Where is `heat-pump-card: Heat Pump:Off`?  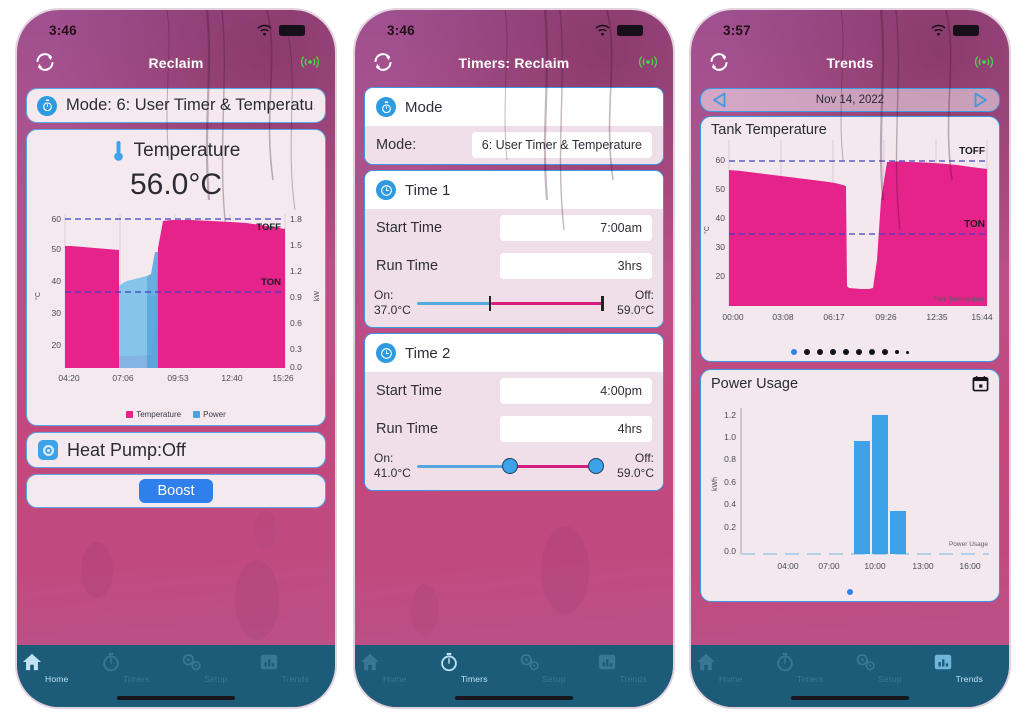
heat-pump-card: Heat Pump:Off is located at coordinates (176, 450).